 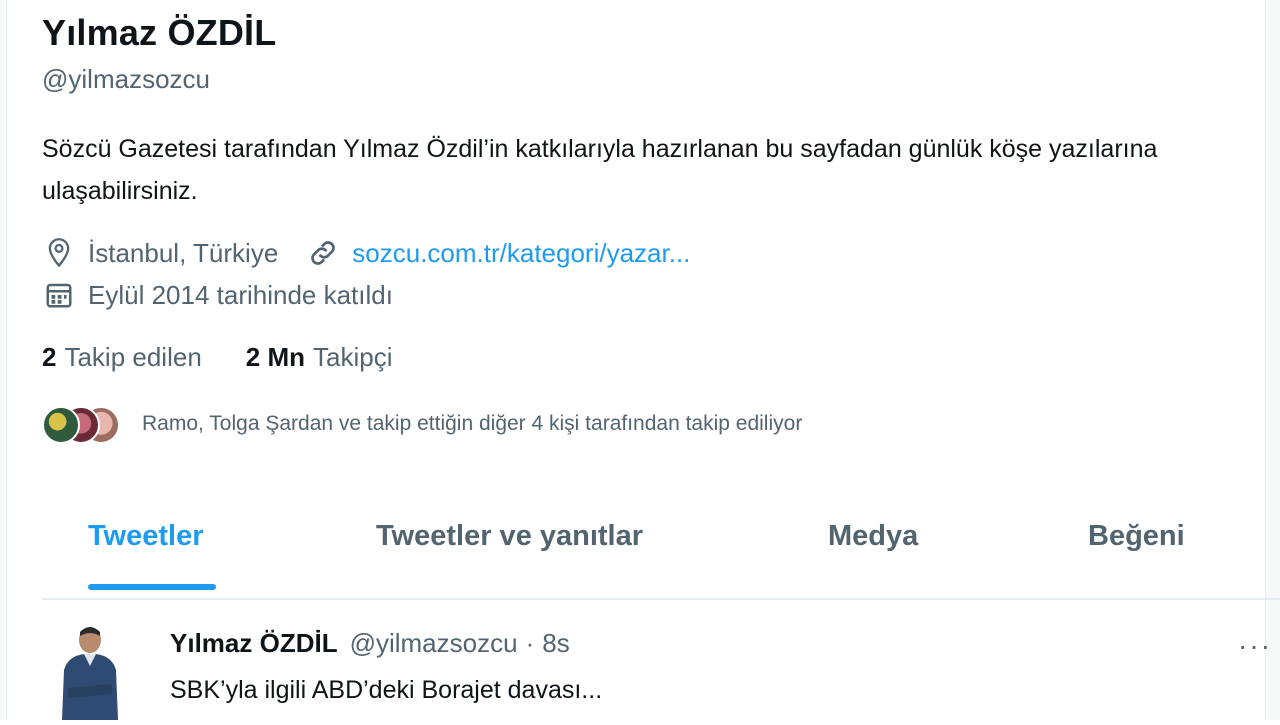 I want to click on profile-joined-row: Eylül 2014 tarihinde katıldı, so click(x=217, y=295).